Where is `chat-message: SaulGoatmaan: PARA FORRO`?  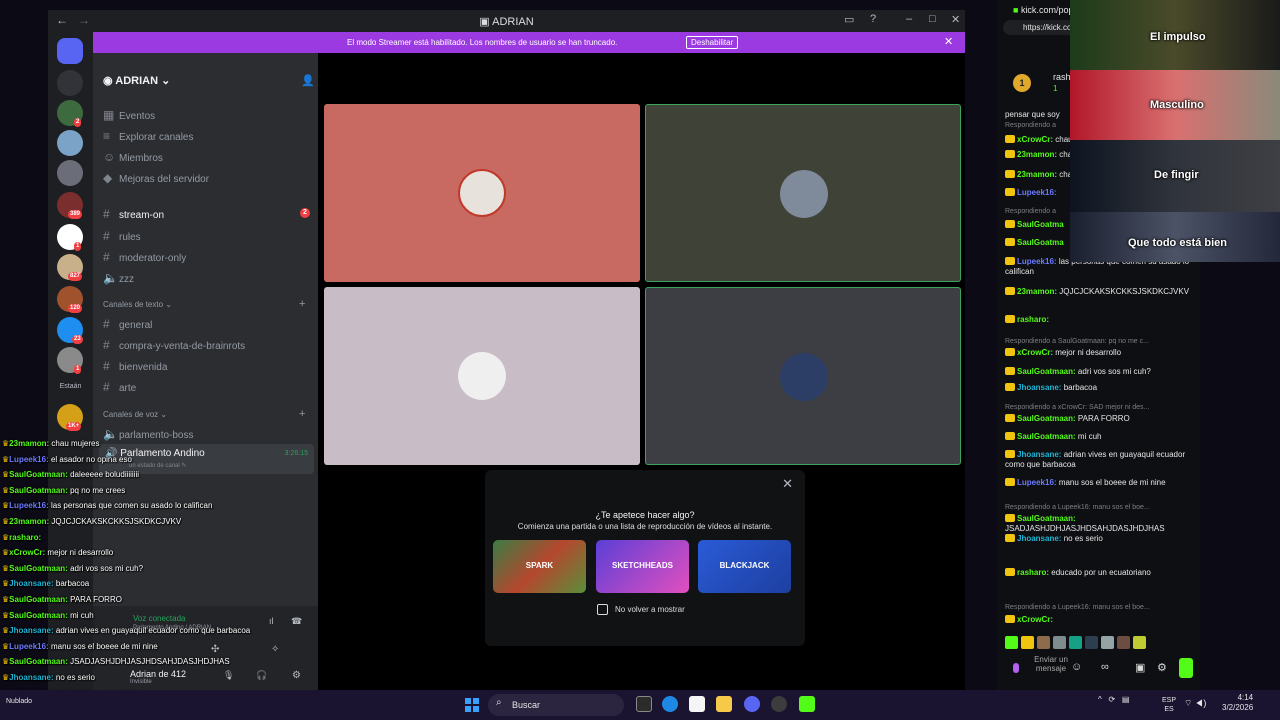
chat-message: SaulGoatmaan: PARA FORRO is located at coordinates (1097, 419).